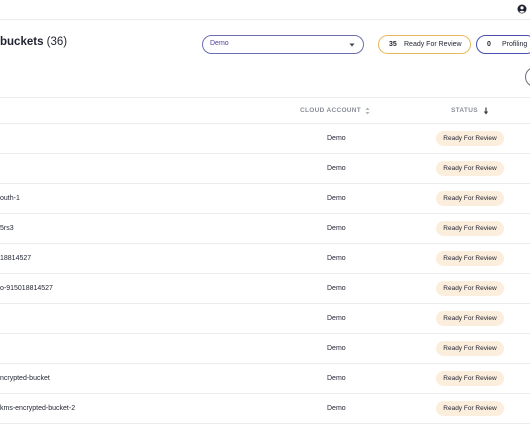 This screenshot has height=442, width=530. Describe the element at coordinates (265, 10) in the screenshot. I see `top-bar` at that location.